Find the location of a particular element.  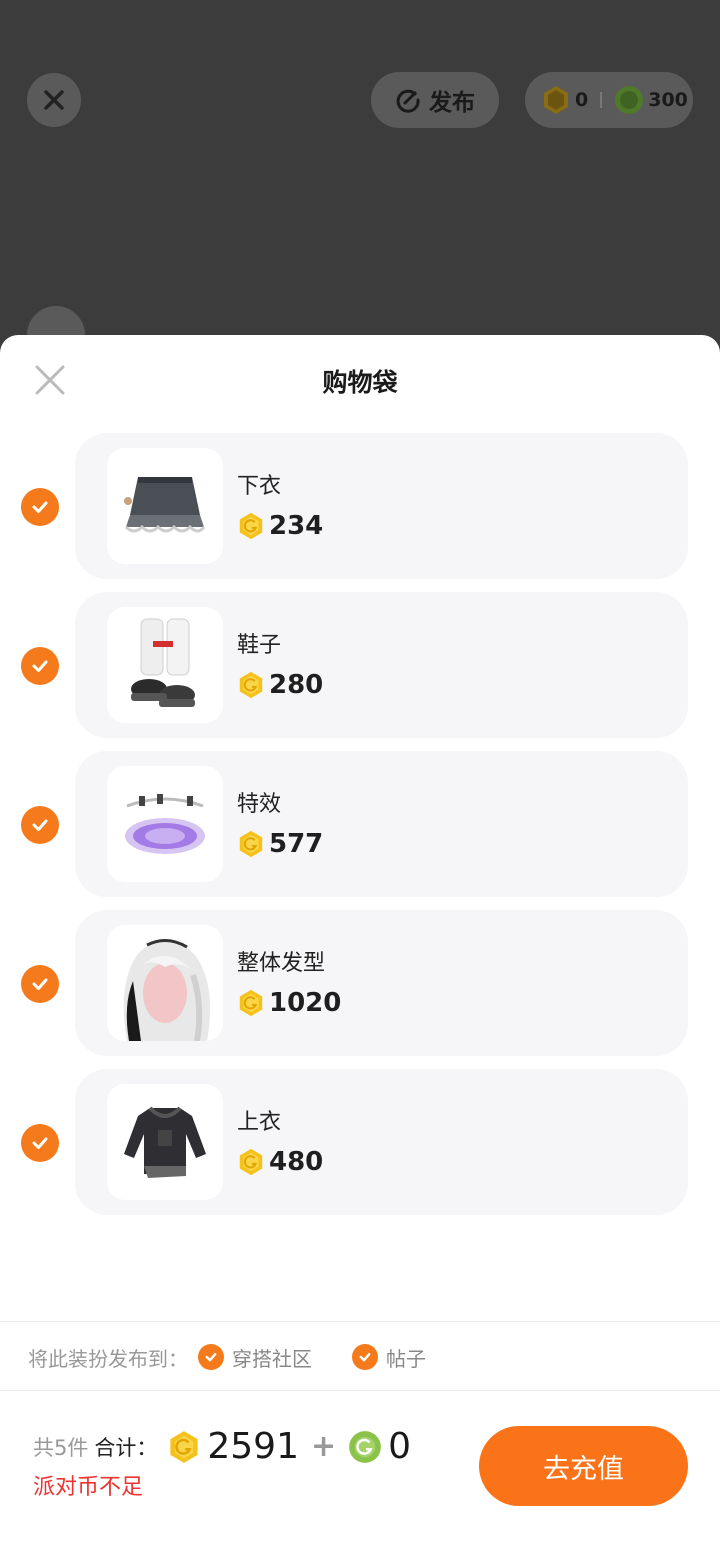

list-item: 上衣 480 is located at coordinates (360, 1142).